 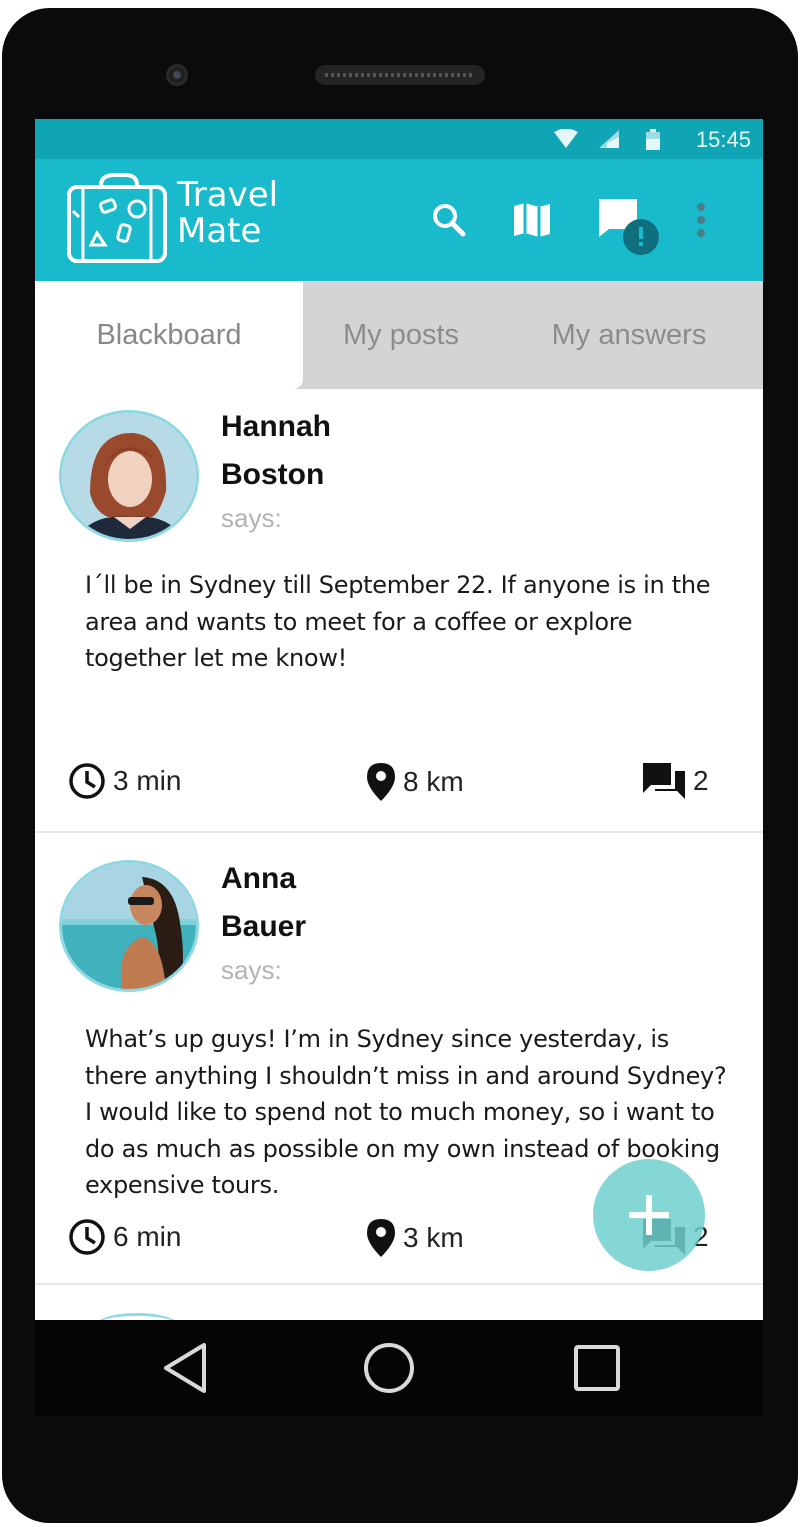 I want to click on distance-value: 3 km, so click(x=433, y=1237).